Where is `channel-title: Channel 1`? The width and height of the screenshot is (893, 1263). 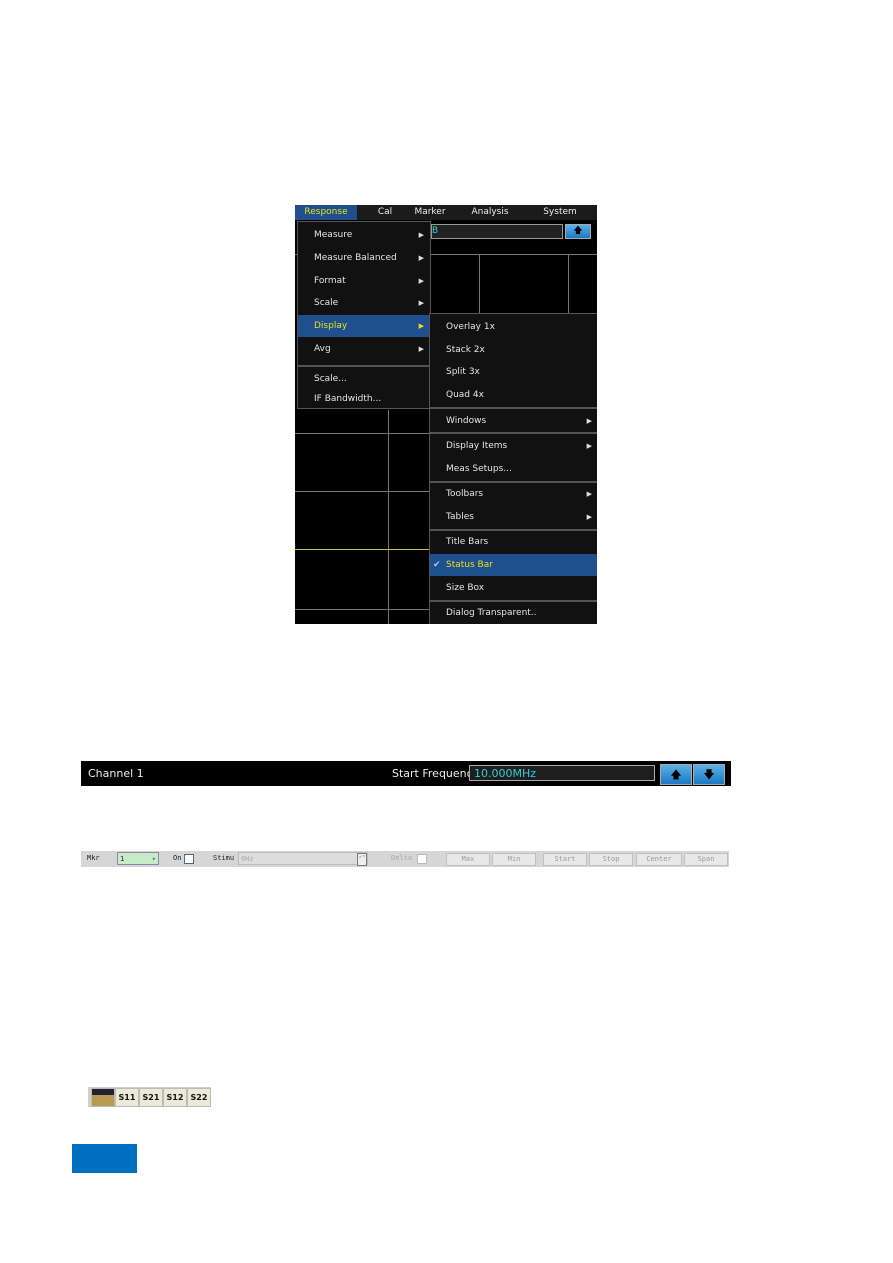 channel-title: Channel 1 is located at coordinates (116, 773).